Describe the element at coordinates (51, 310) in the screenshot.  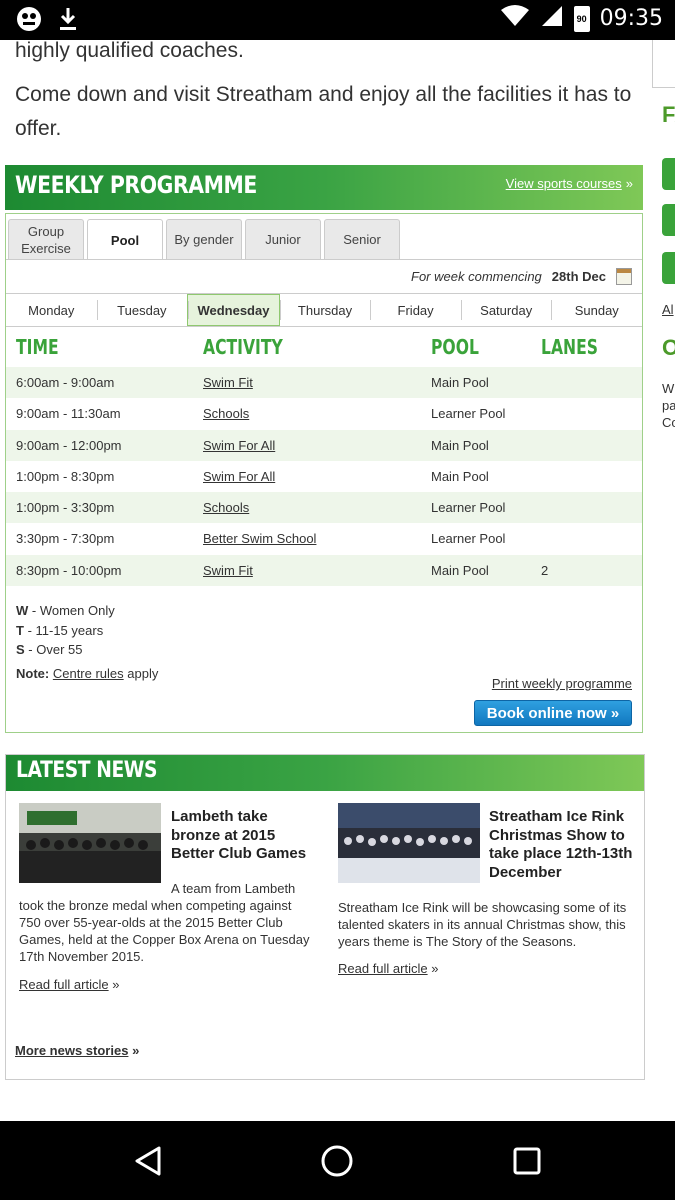
I see `day-tab-monday: Monday` at that location.